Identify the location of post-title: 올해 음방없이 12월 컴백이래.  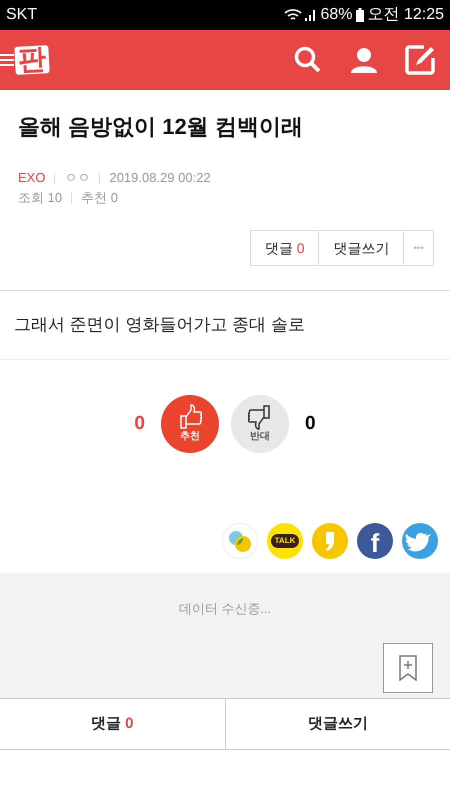
(160, 127).